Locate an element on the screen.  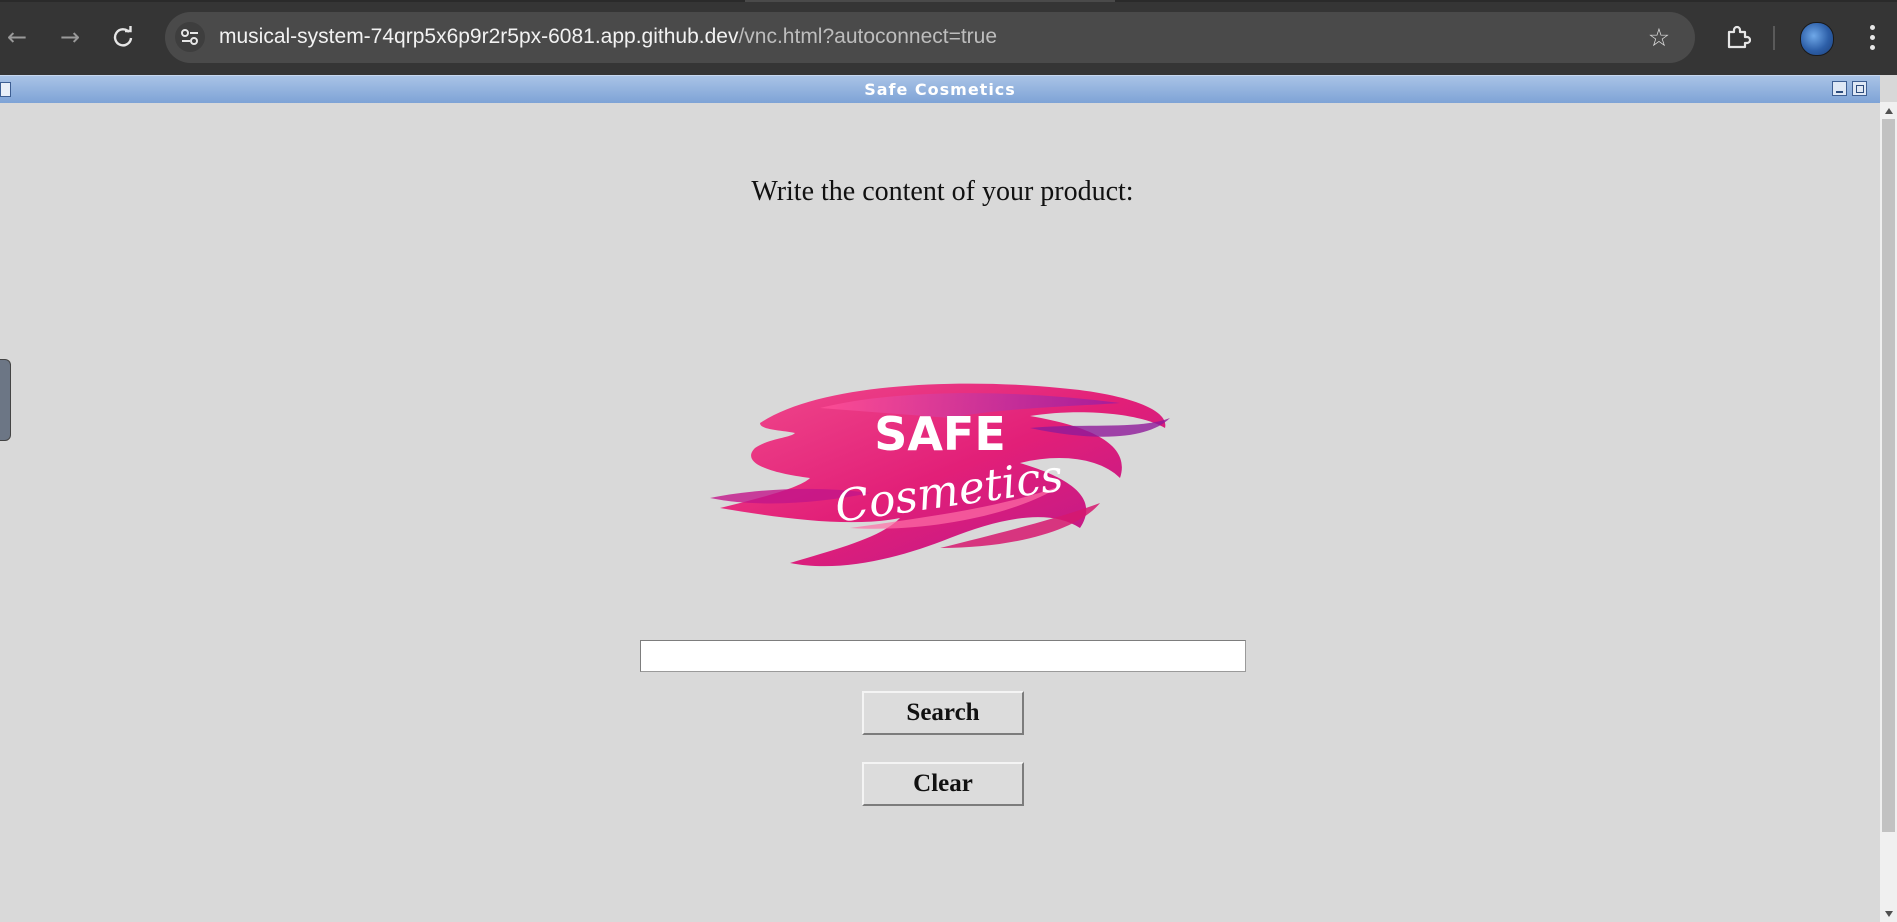
back-button: ← is located at coordinates (17, 37).